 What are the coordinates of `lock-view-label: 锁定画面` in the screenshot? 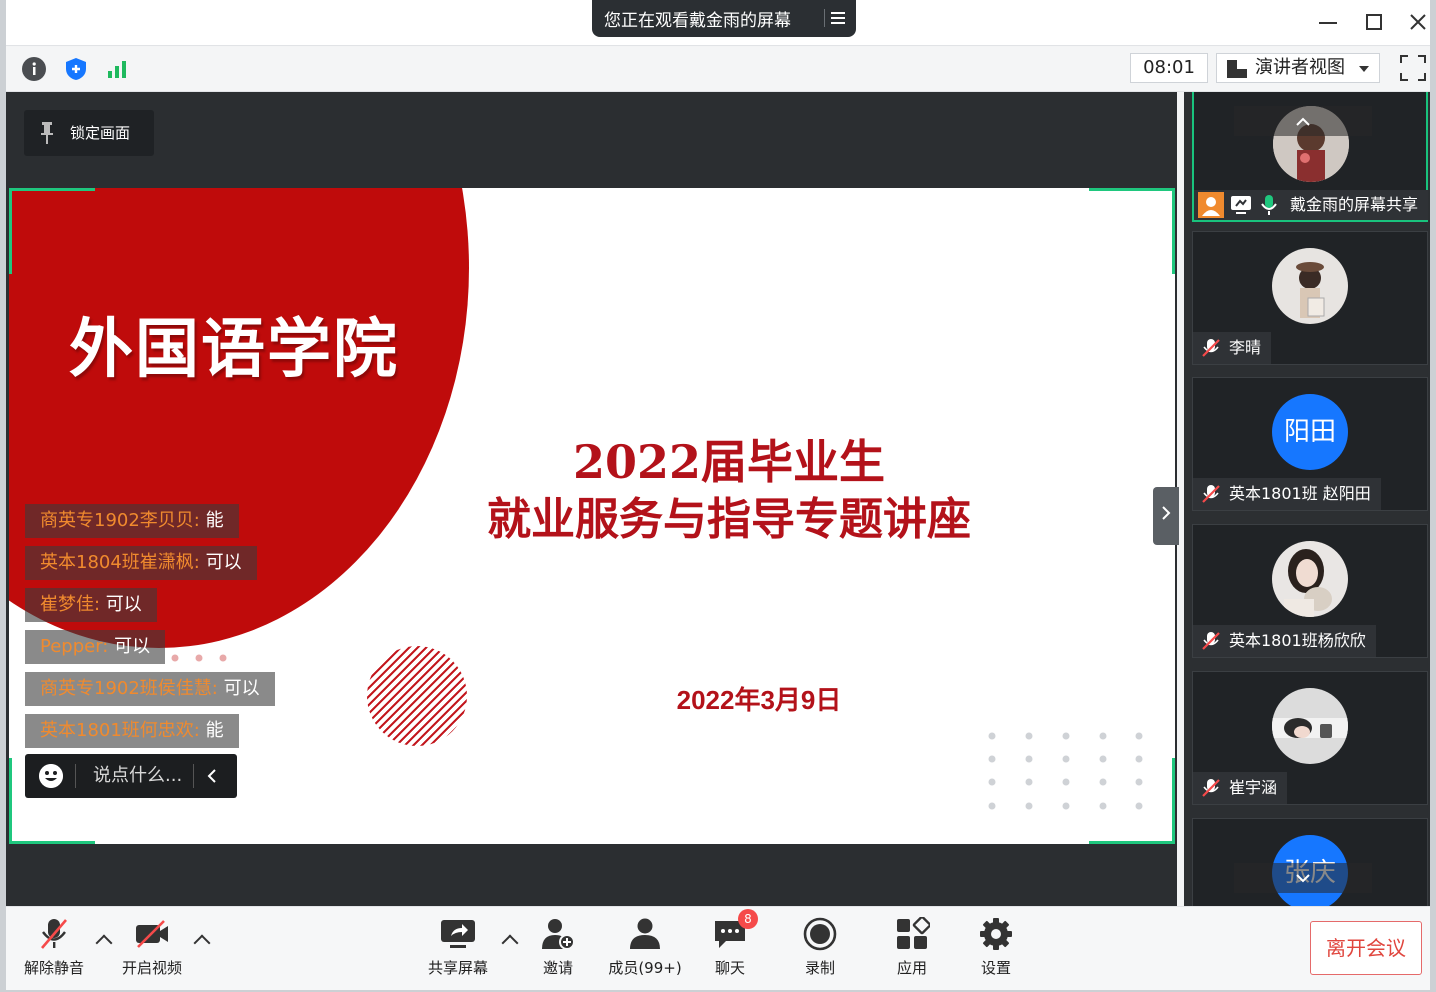 It's located at (100, 133).